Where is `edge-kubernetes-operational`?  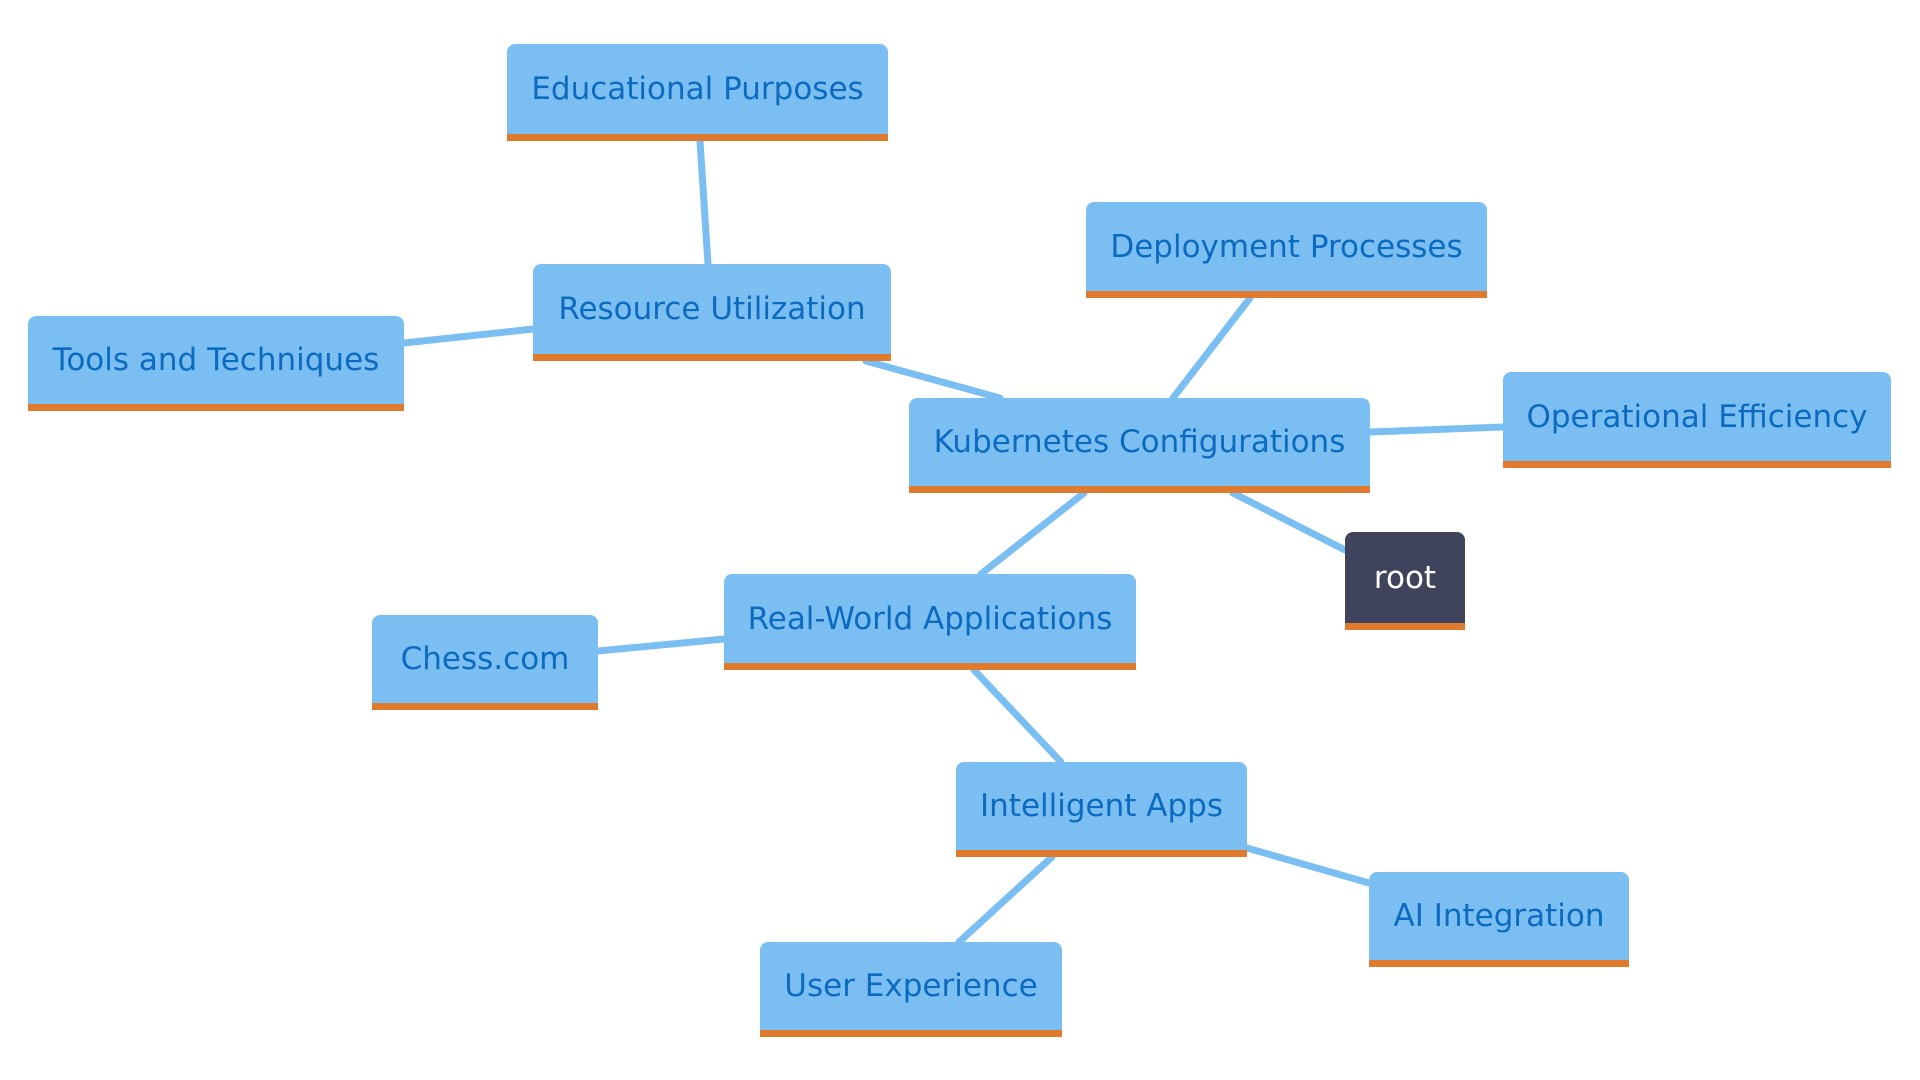 edge-kubernetes-operational is located at coordinates (1436, 429).